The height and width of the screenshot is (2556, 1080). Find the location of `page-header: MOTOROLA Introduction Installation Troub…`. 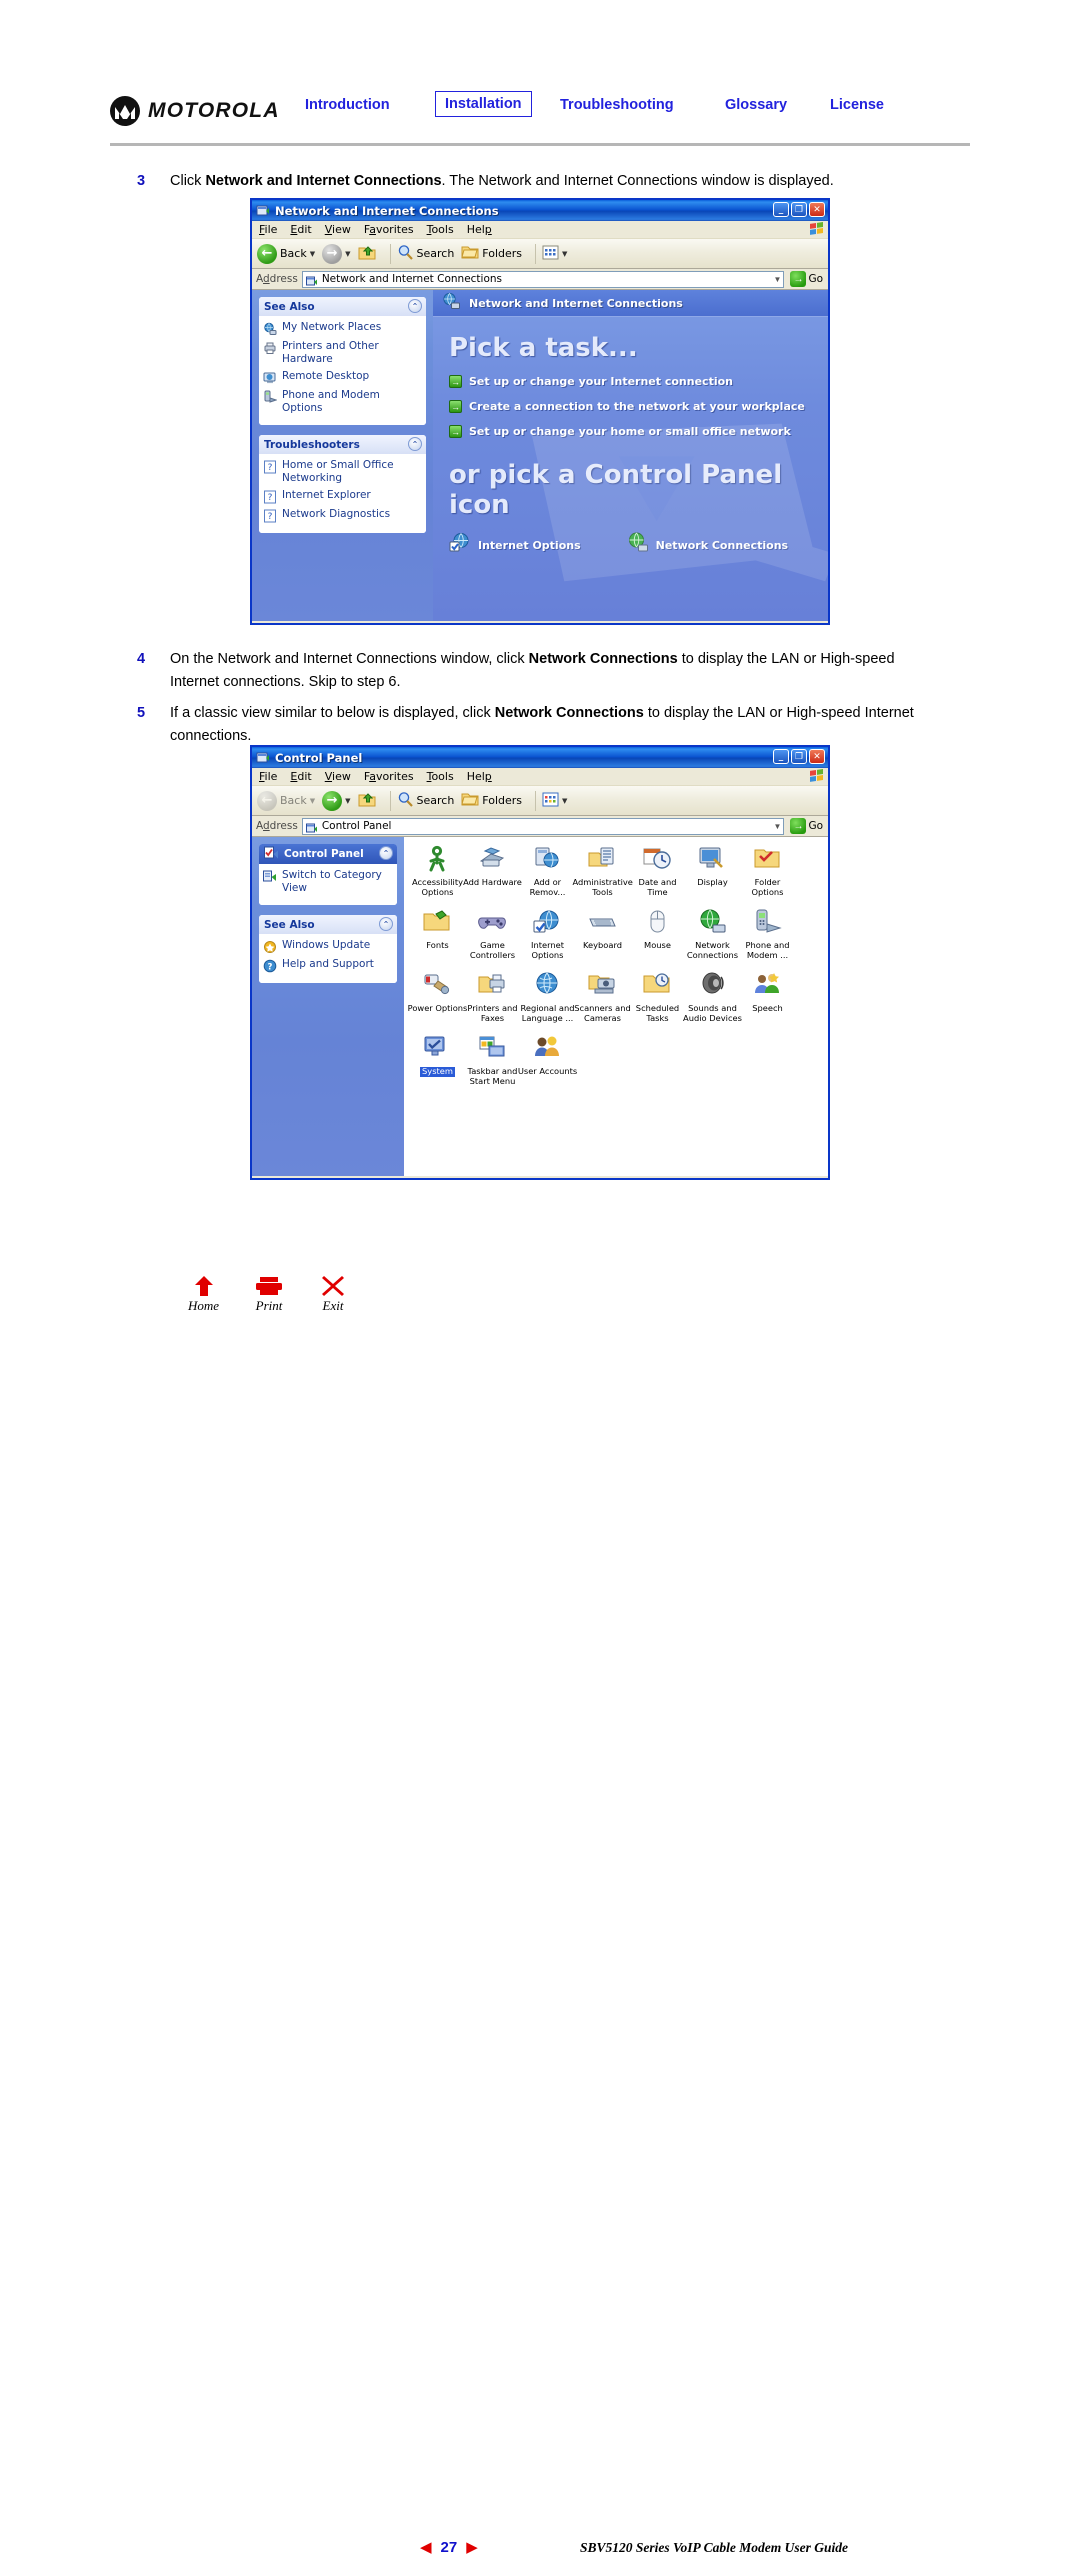

page-header: MOTOROLA Introduction Installation Troub… is located at coordinates (540, 117).